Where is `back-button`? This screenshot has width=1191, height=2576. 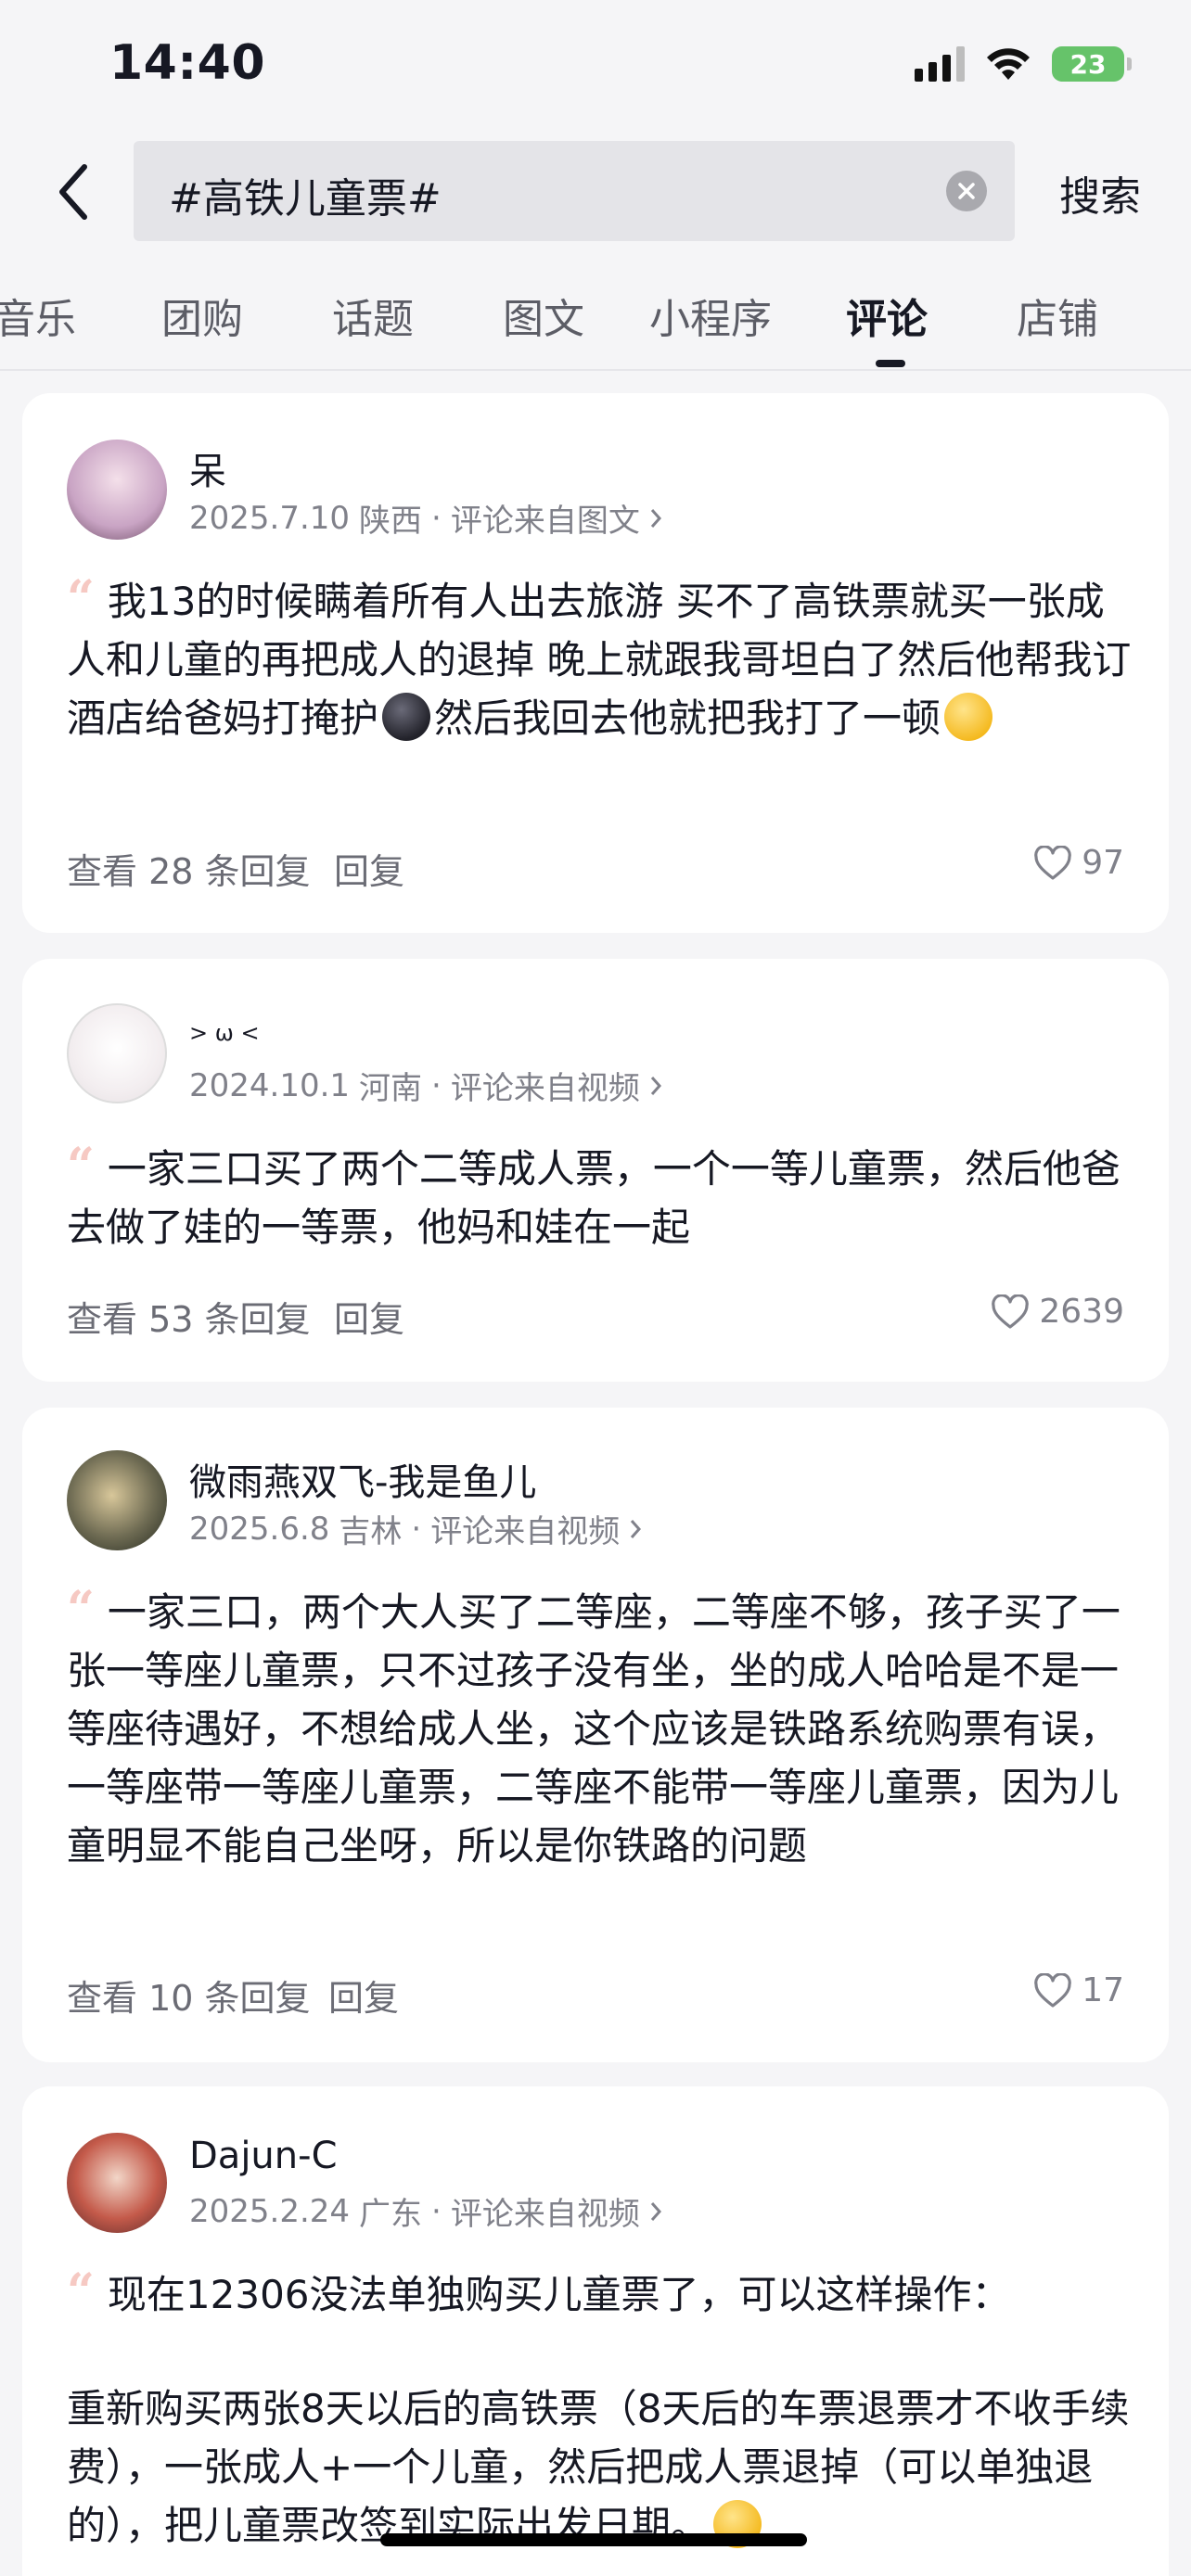 back-button is located at coordinates (73, 191).